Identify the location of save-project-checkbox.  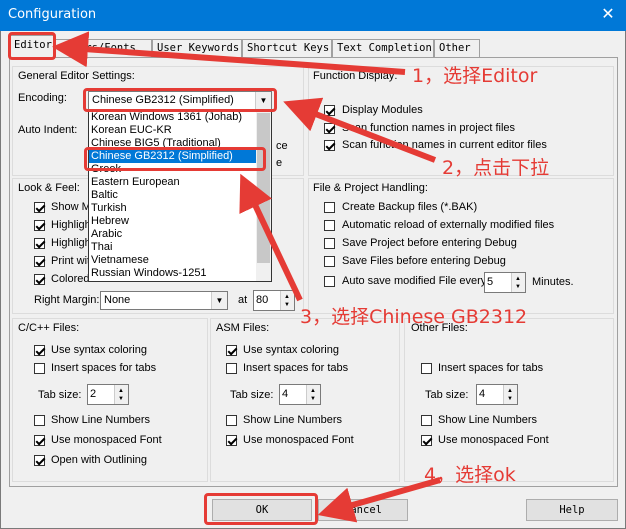
(329, 243).